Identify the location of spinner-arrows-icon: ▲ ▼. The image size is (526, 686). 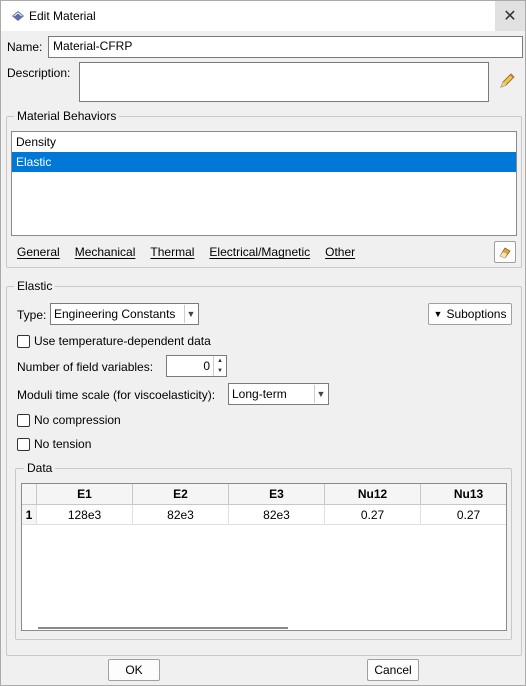
(219, 366).